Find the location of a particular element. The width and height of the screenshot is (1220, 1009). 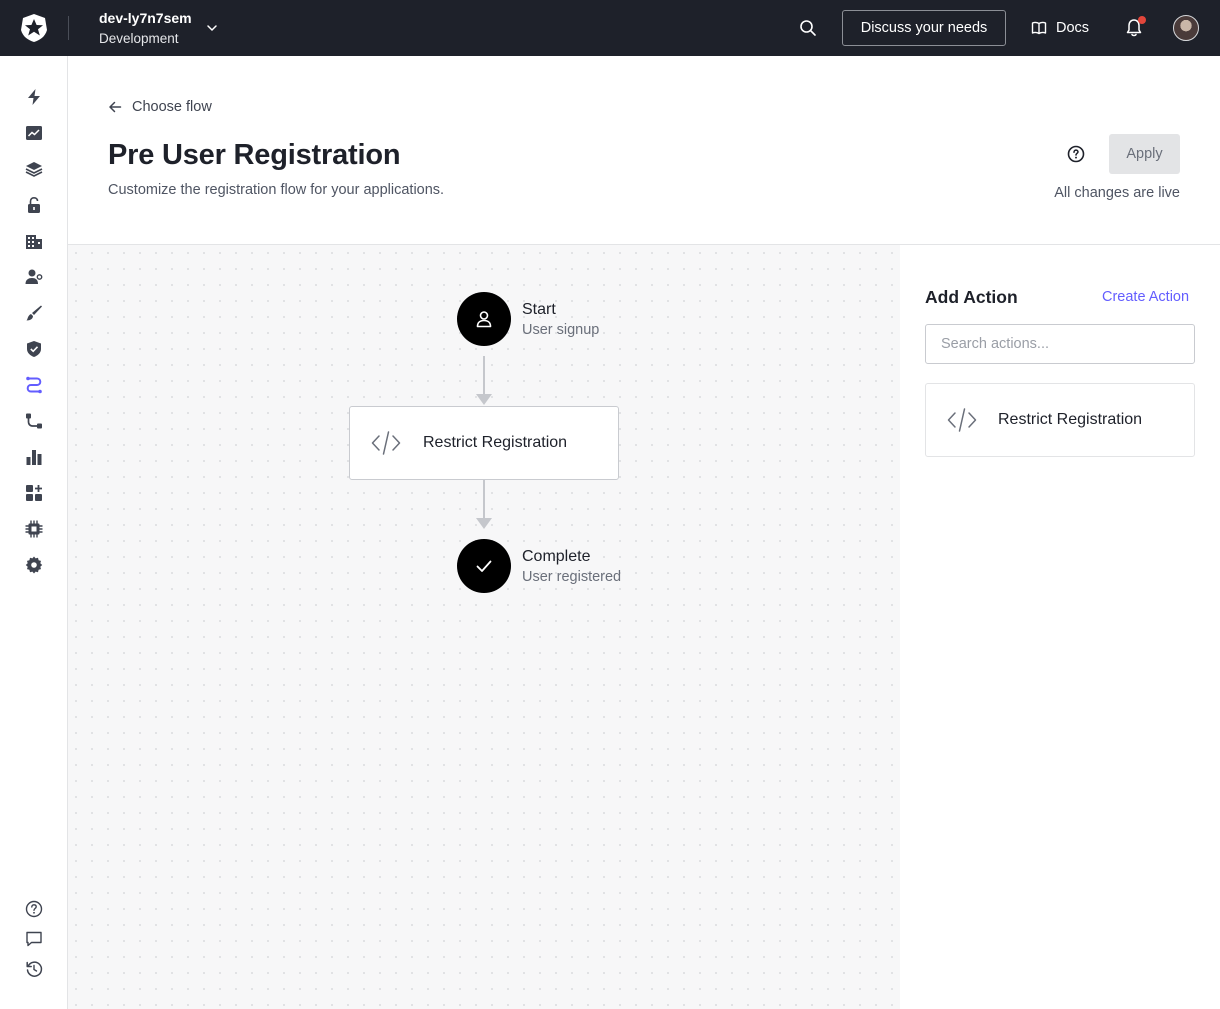

search-icon is located at coordinates (808, 28).